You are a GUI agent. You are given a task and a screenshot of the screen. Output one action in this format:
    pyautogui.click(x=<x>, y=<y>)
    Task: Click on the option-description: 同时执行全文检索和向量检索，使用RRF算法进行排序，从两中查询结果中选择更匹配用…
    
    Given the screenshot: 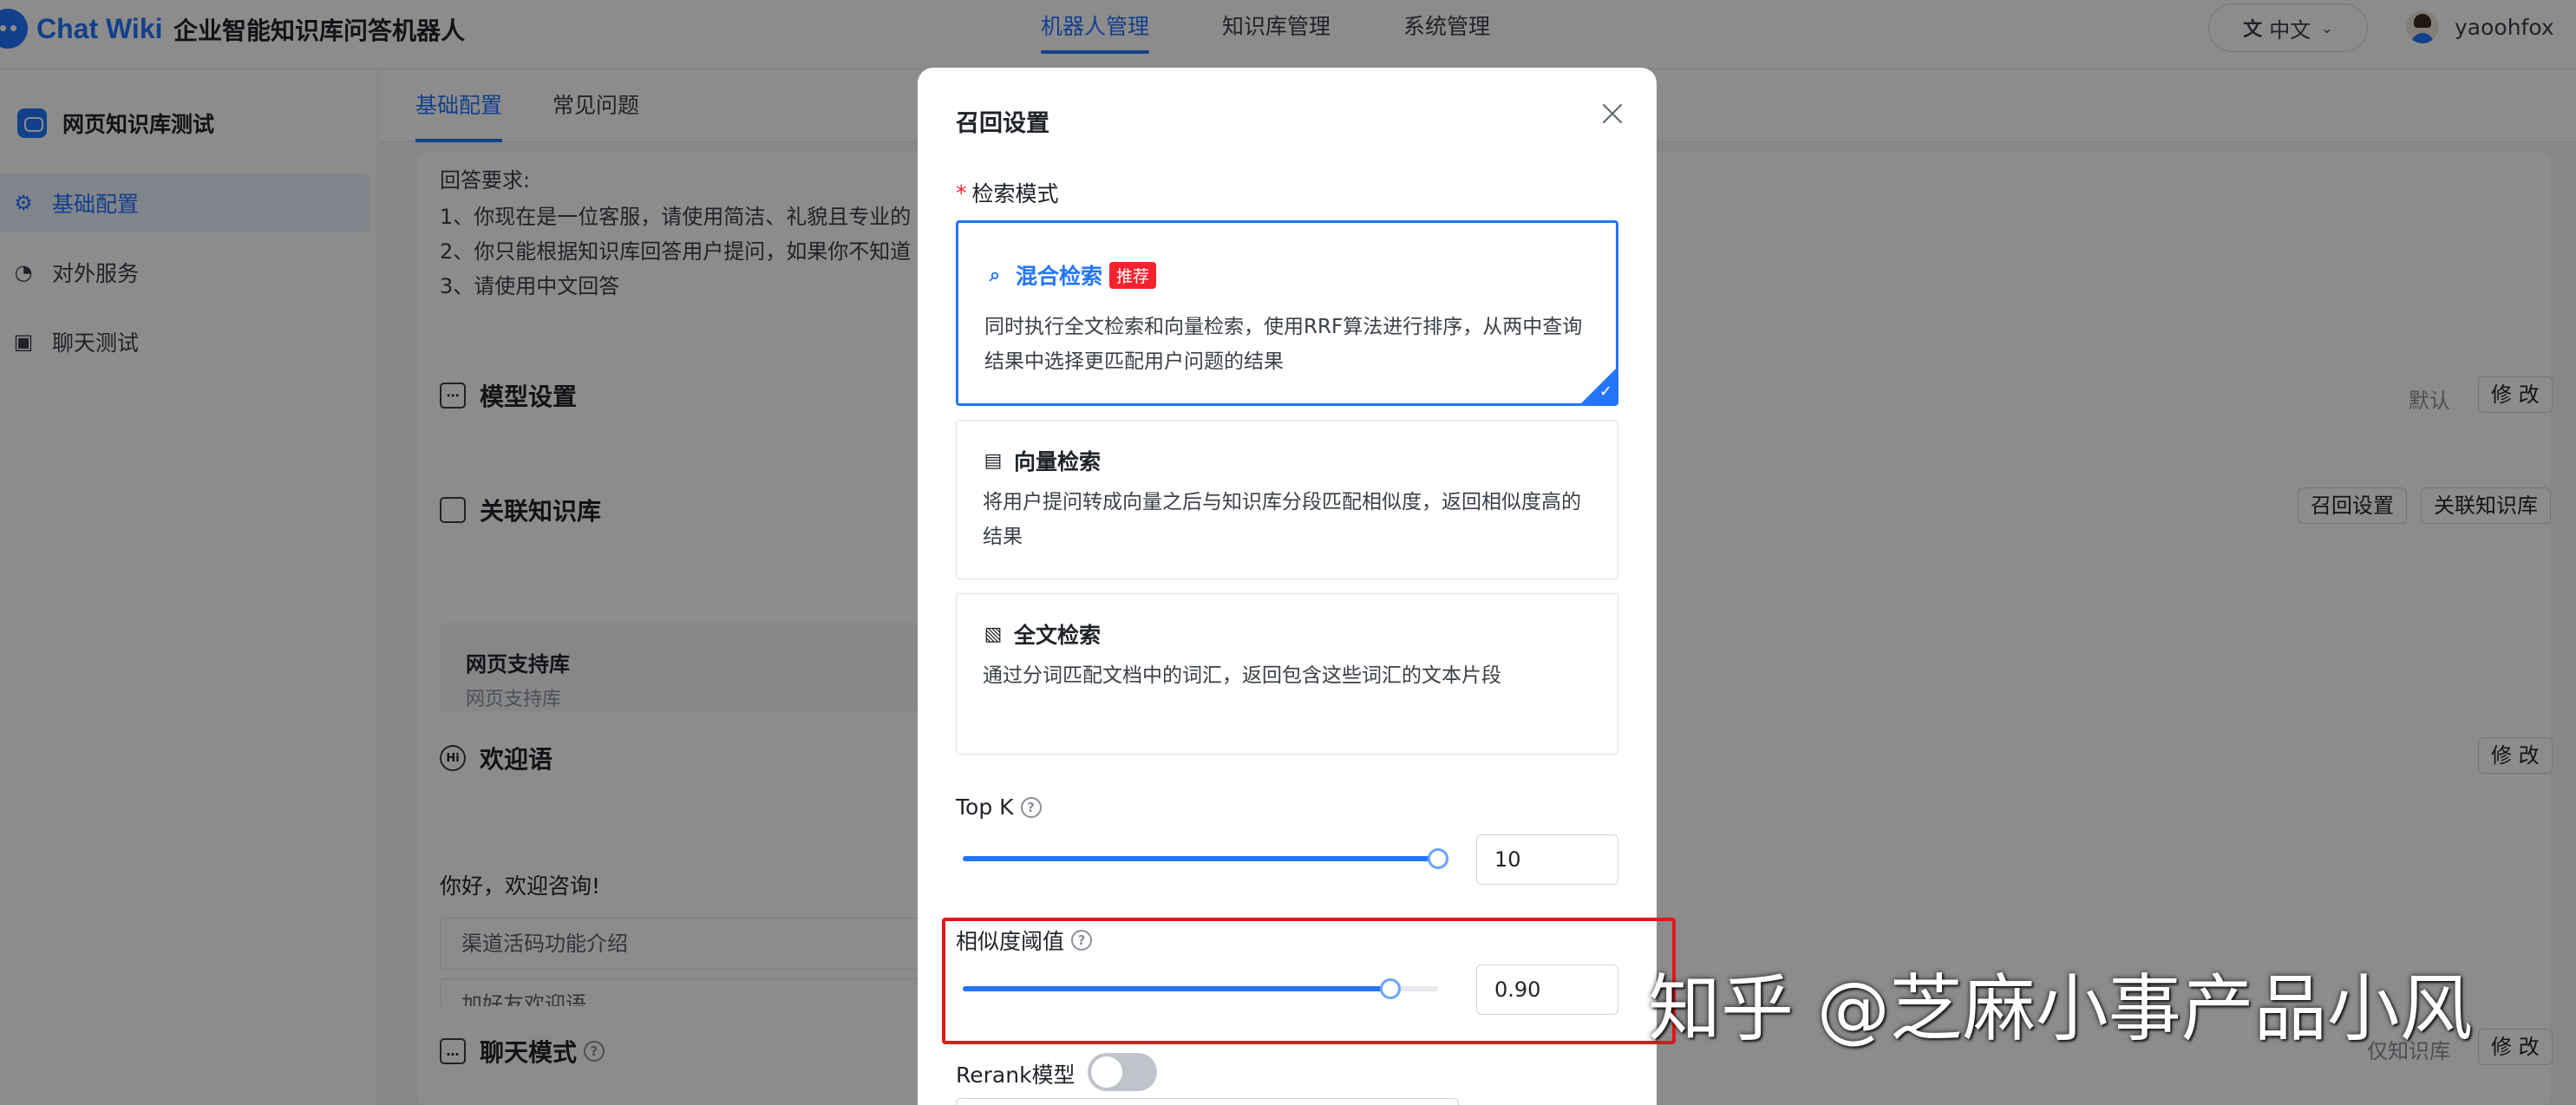 What is the action you would take?
    pyautogui.click(x=1283, y=344)
    